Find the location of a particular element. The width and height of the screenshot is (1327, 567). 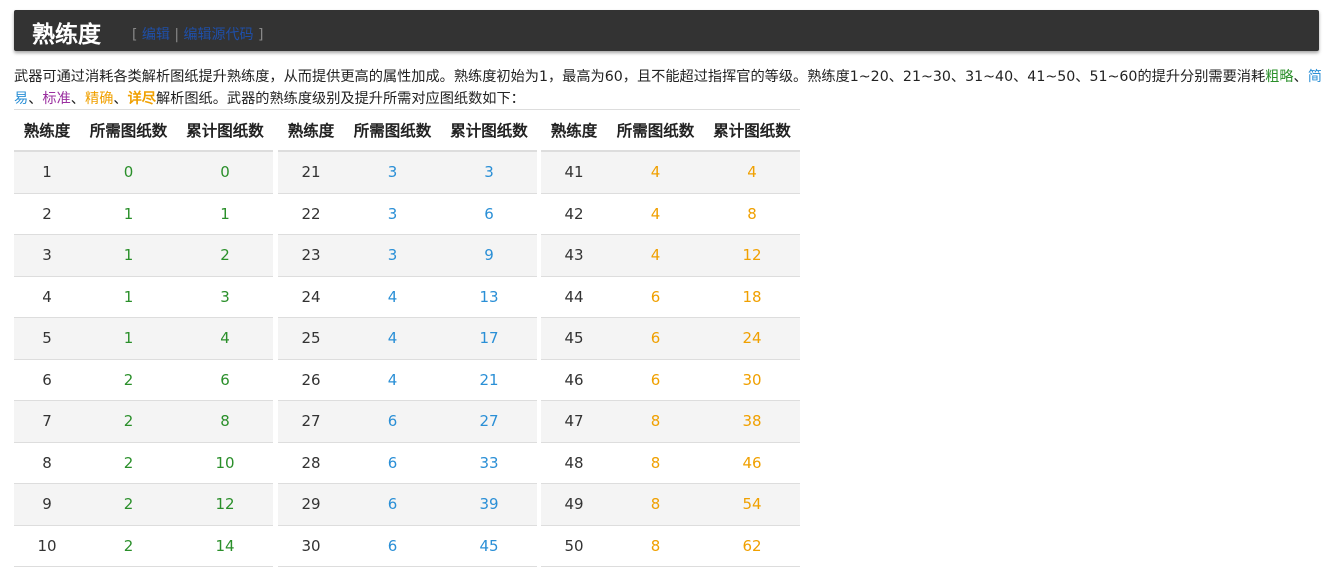

table-row: 514 is located at coordinates (143, 338).